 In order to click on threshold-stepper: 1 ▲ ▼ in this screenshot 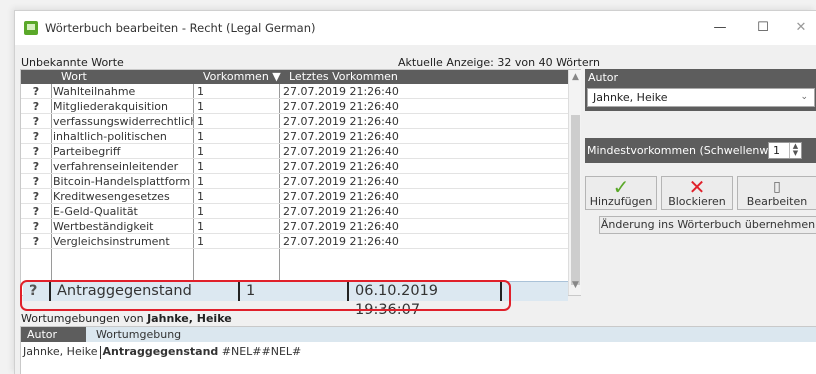, I will do `click(785, 150)`.